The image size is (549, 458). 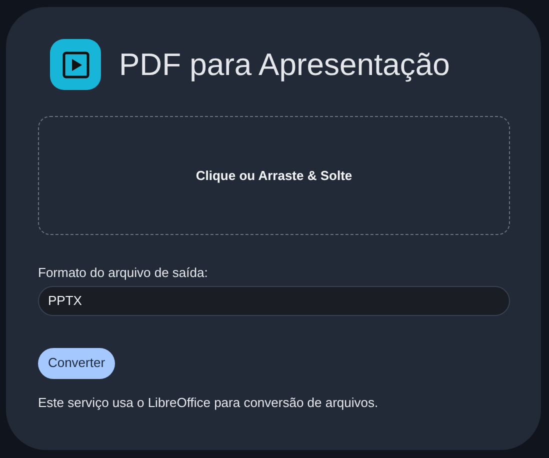 What do you see at coordinates (76, 363) in the screenshot?
I see `convert-button: Converter` at bounding box center [76, 363].